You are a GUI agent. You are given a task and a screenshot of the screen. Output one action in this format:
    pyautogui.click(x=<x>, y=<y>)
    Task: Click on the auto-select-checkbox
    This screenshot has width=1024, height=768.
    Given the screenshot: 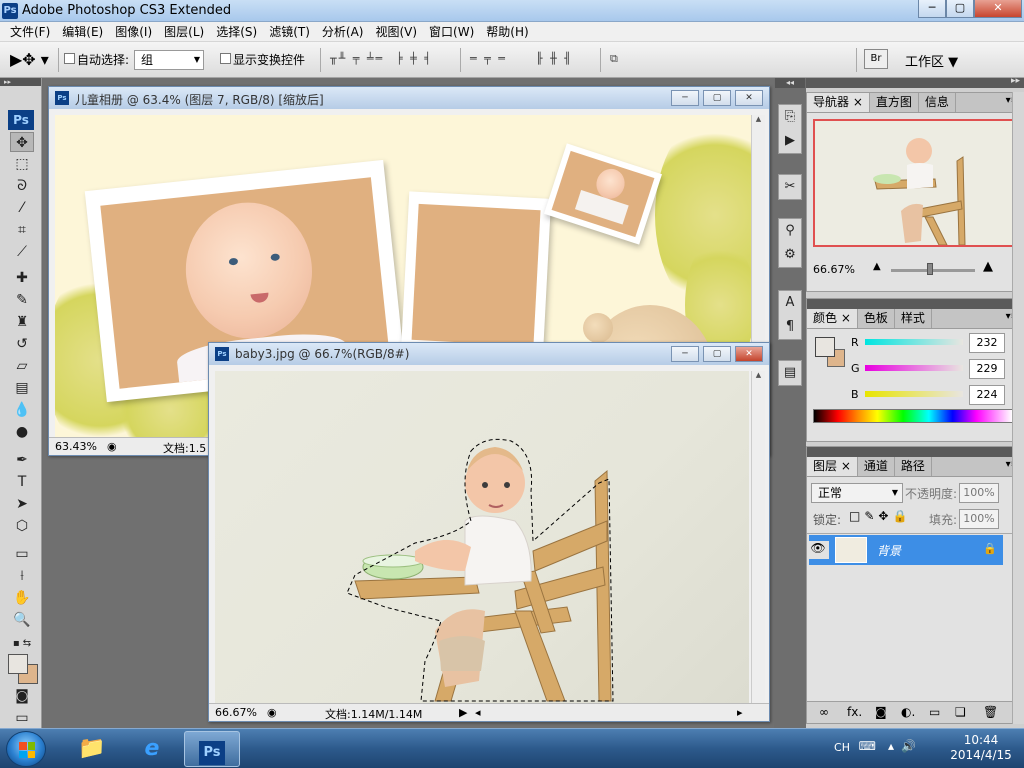 What is the action you would take?
    pyautogui.click(x=69, y=58)
    